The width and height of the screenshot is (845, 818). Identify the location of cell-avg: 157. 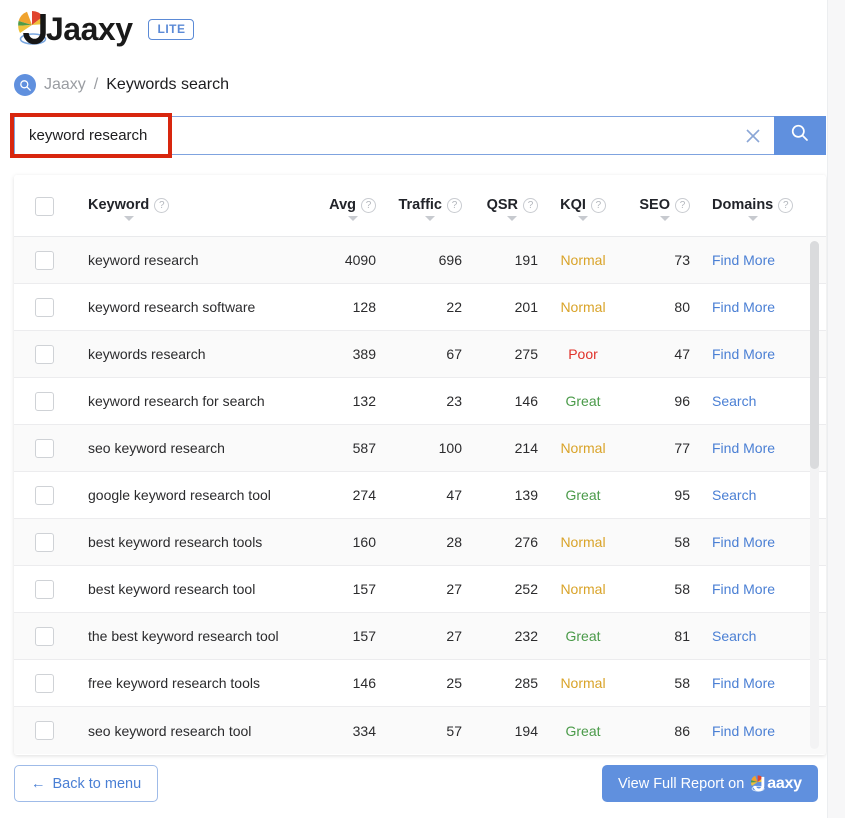
(364, 589).